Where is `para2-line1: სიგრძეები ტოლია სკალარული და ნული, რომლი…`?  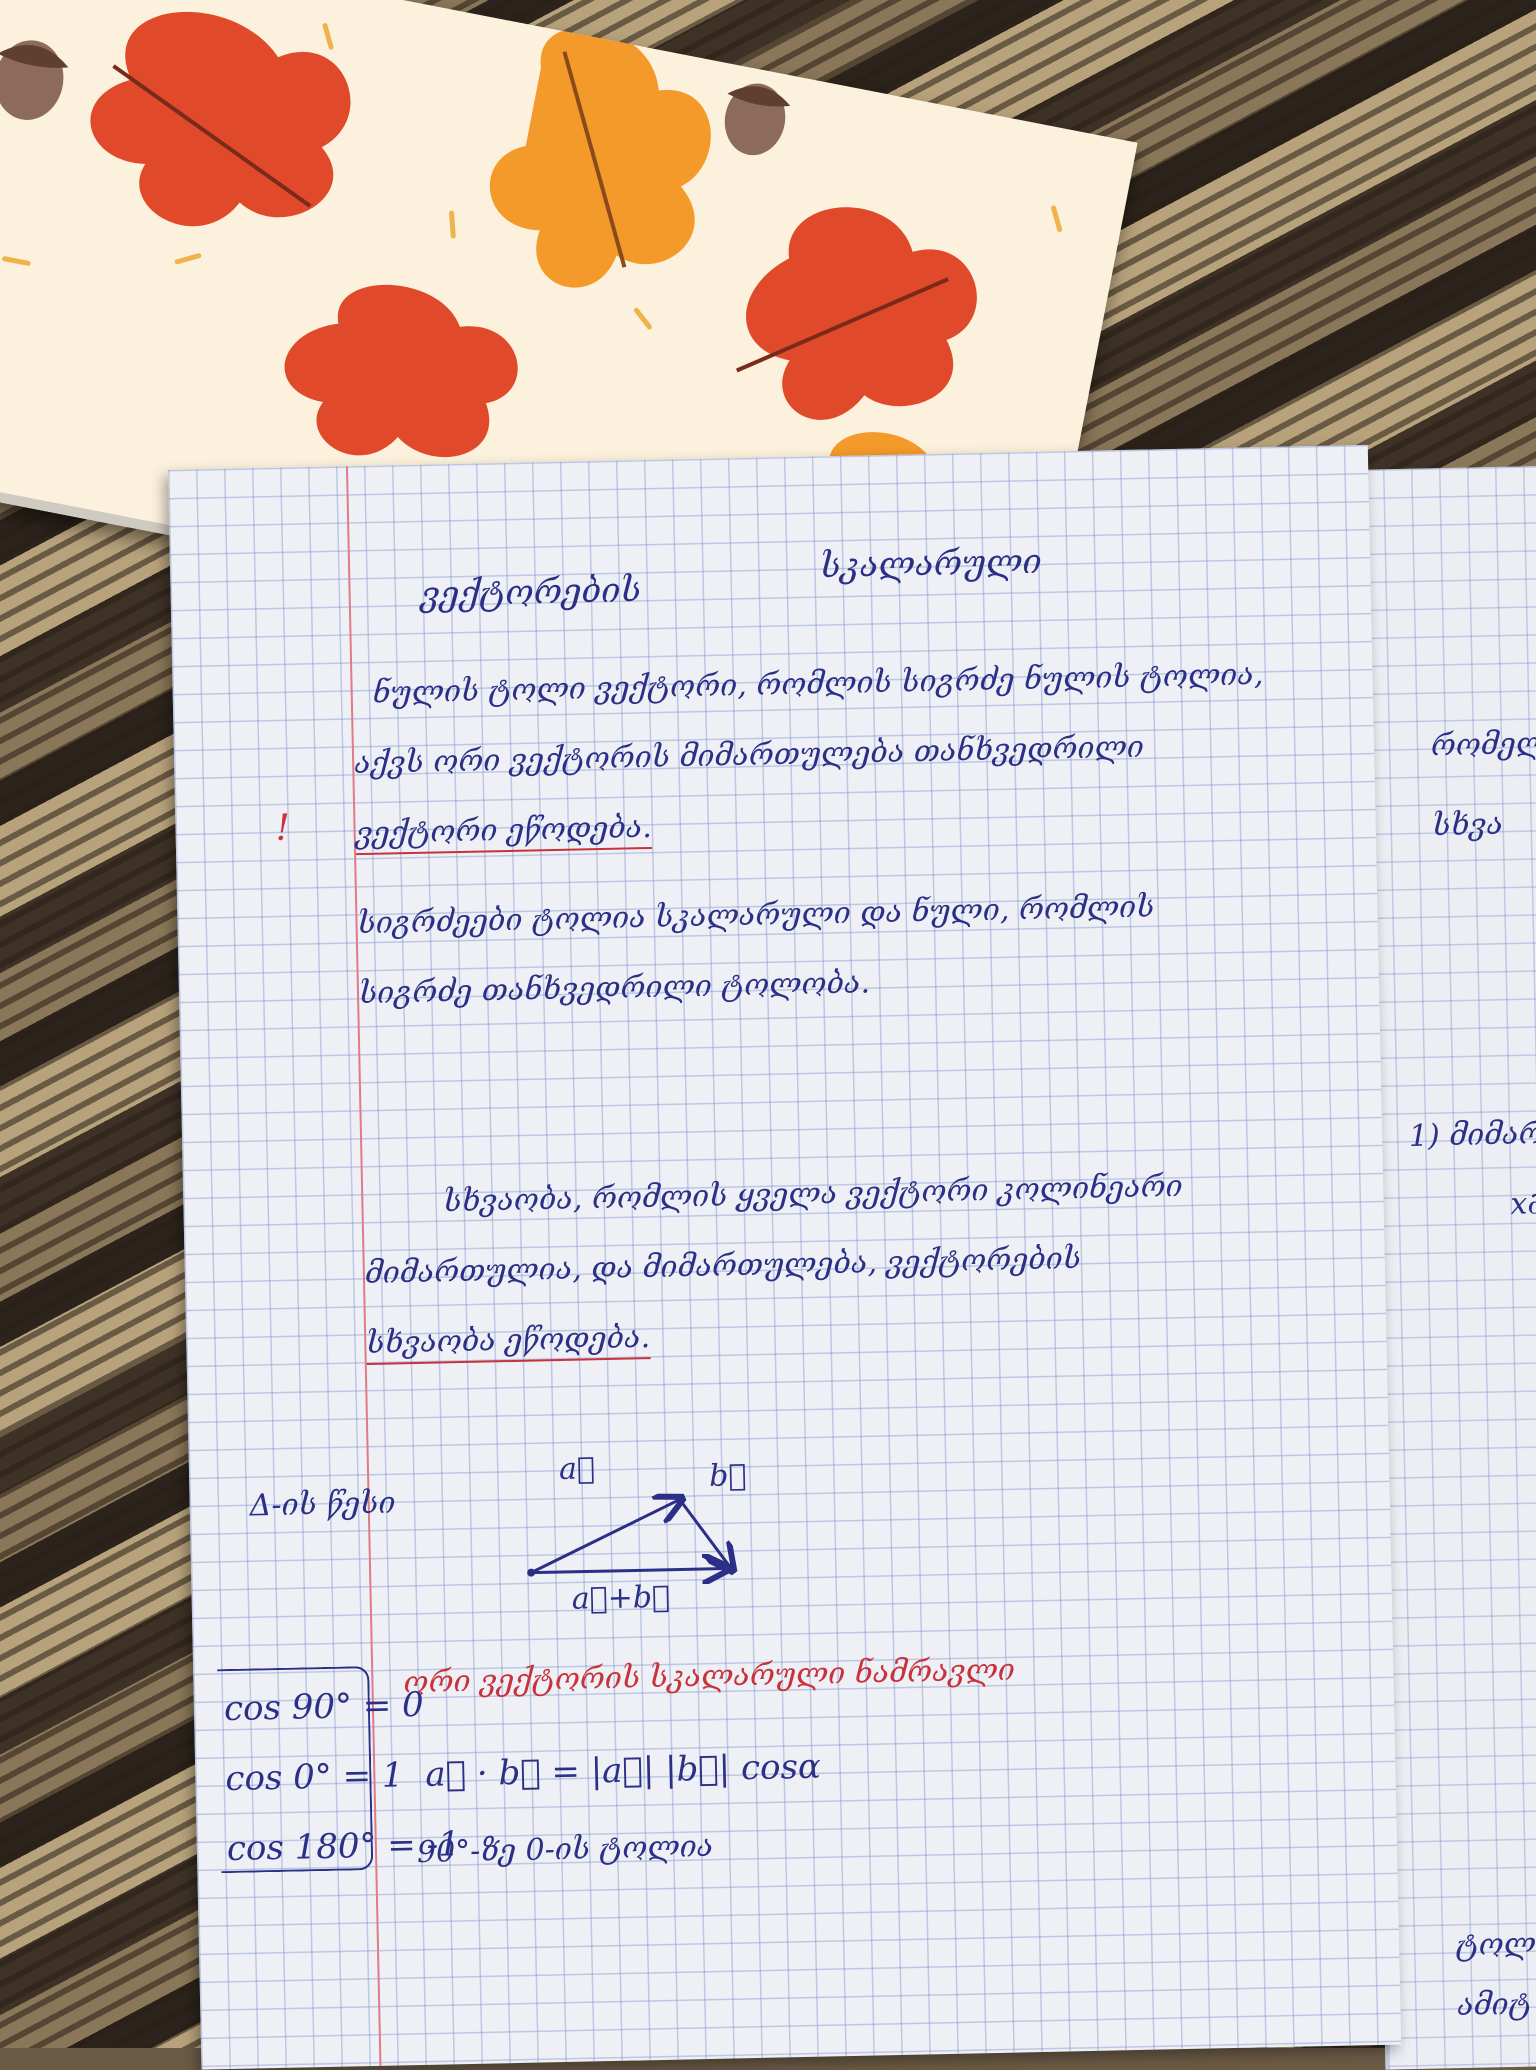
para2-line1: სიგრძეები ტოლია სკალარული და ნული, რომლი… is located at coordinates (756, 915).